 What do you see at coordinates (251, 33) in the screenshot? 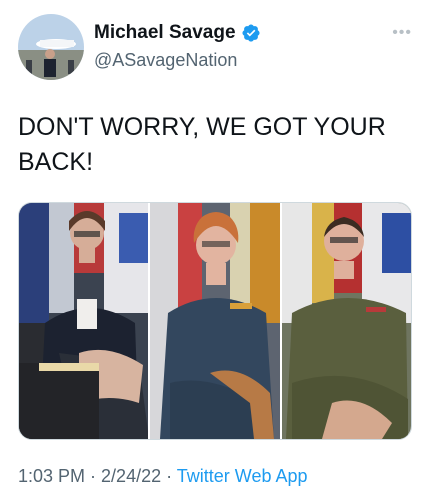
I see `verified-badge-icon` at bounding box center [251, 33].